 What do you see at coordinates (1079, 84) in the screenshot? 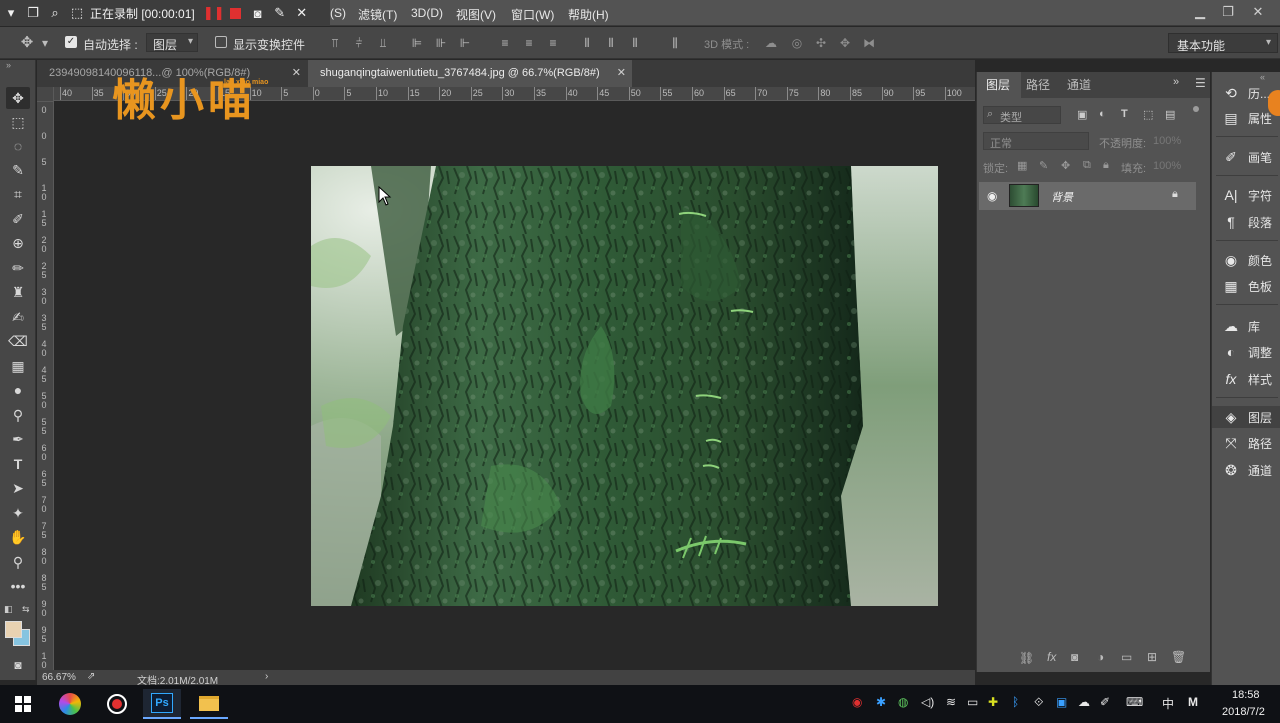
I see `tab-channels-label: 通道` at bounding box center [1079, 84].